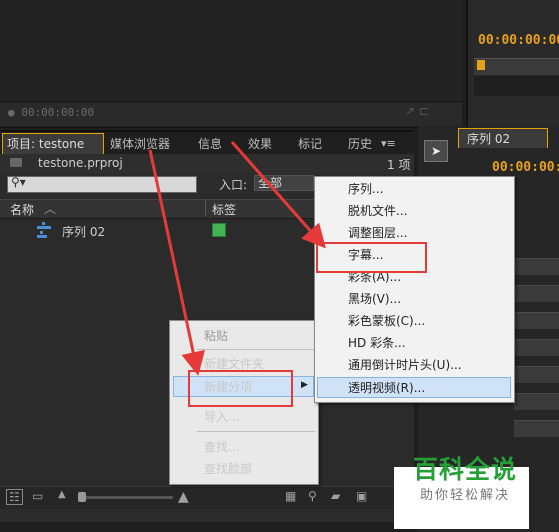  What do you see at coordinates (465, 469) in the screenshot?
I see `watermark-title: 百科全说` at bounding box center [465, 469].